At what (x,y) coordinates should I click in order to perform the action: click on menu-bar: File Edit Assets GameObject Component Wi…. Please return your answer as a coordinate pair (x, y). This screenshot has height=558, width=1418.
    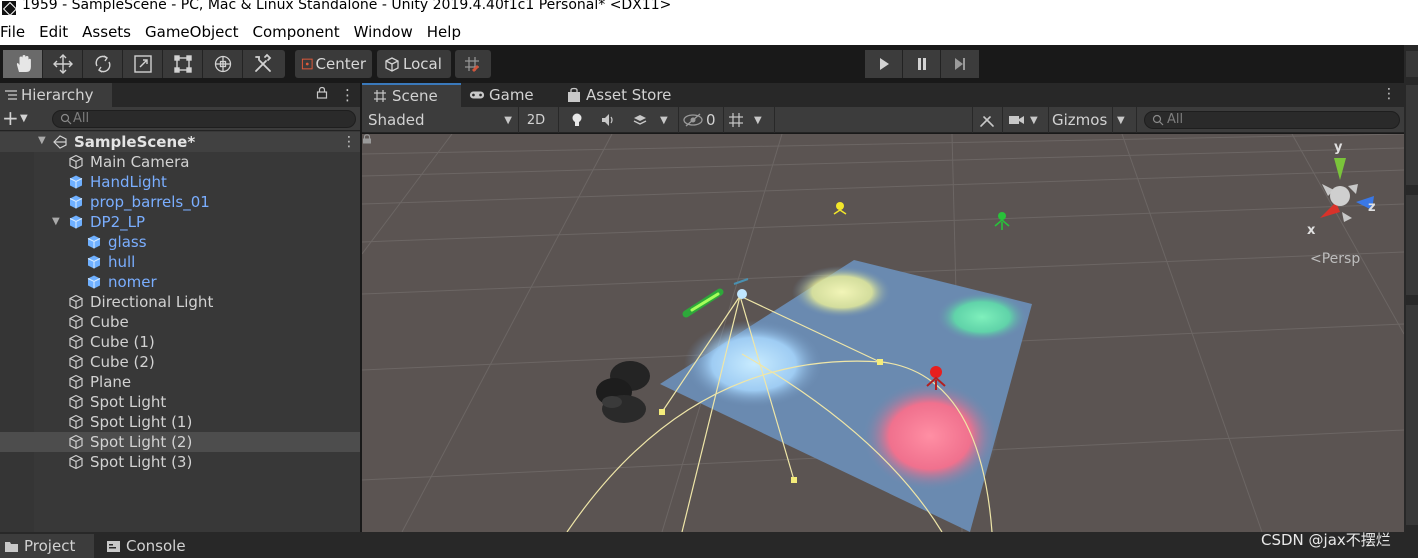
    Looking at the image, I should click on (709, 32).